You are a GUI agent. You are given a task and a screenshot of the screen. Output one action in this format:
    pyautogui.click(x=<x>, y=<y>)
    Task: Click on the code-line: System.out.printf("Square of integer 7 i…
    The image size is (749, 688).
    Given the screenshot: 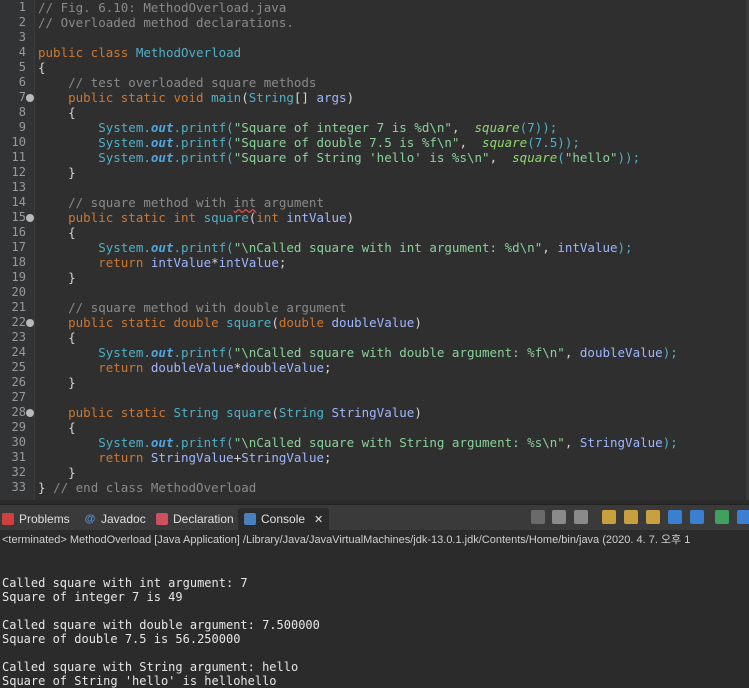 What is the action you would take?
    pyautogui.click(x=298, y=127)
    